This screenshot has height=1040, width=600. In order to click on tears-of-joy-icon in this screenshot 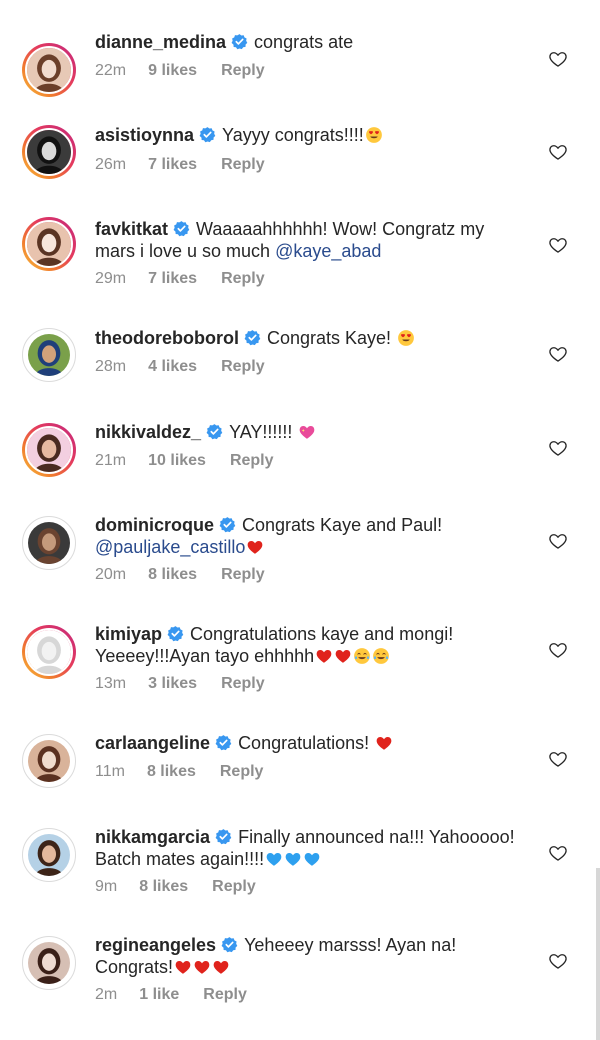, I will do `click(381, 656)`.